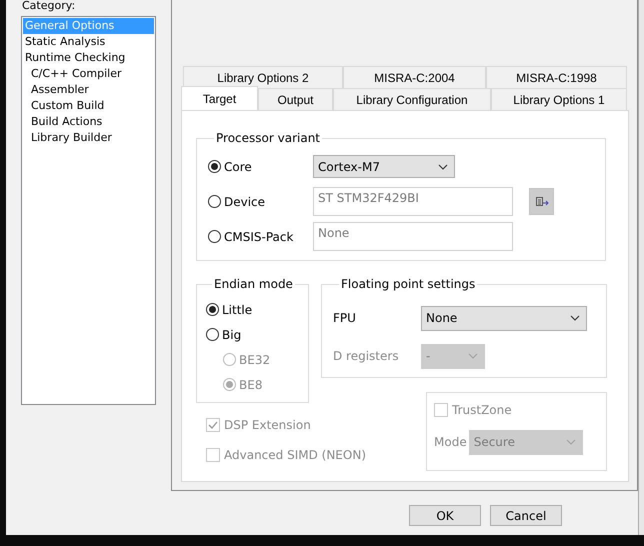 The height and width of the screenshot is (546, 644). I want to click on field-label: FPU, so click(345, 318).